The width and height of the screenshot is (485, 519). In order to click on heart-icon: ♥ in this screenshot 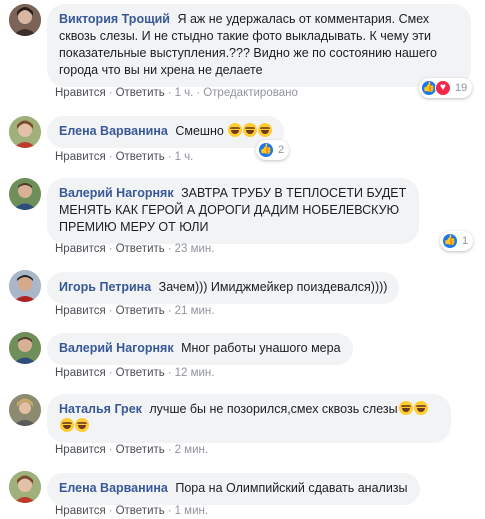, I will do `click(443, 88)`.